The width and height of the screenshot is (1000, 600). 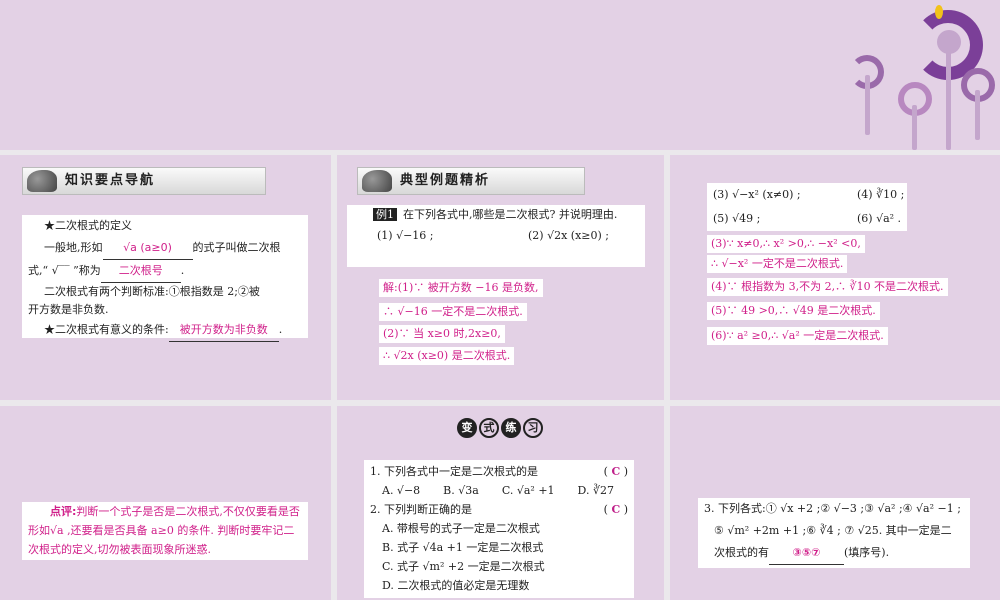 What do you see at coordinates (471, 181) in the screenshot?
I see `section-header: 典型例题精析` at bounding box center [471, 181].